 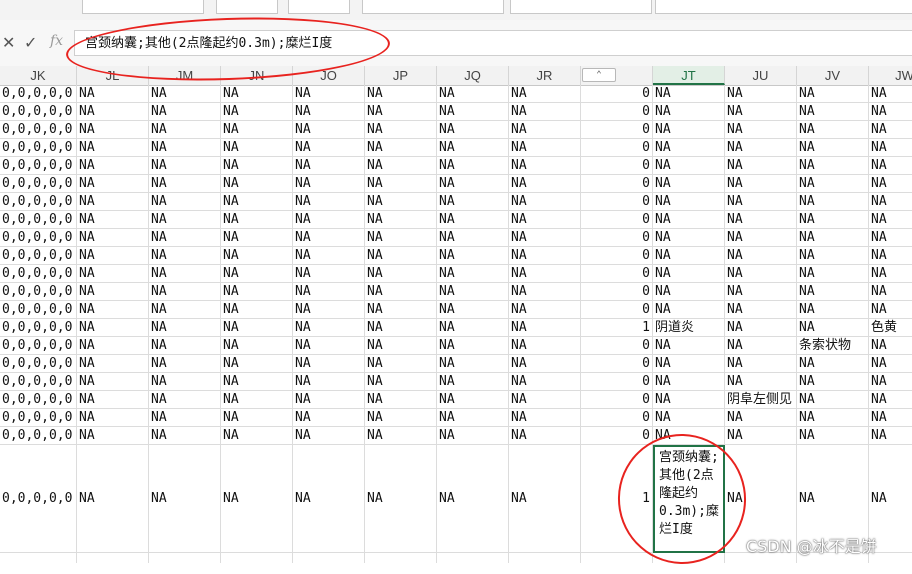 What do you see at coordinates (689, 558) in the screenshot?
I see `table-cell` at bounding box center [689, 558].